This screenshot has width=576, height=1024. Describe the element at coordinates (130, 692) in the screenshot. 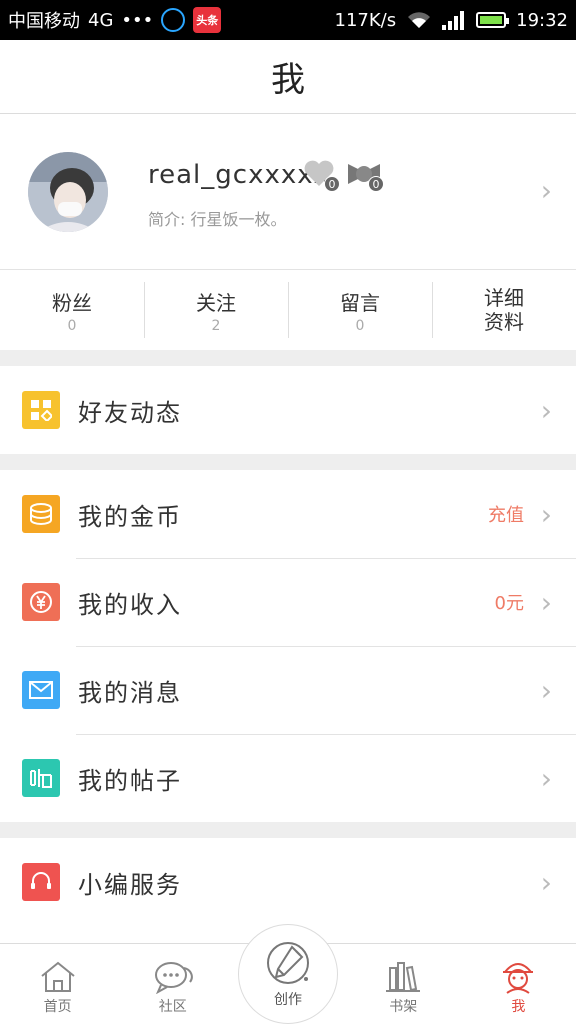

I see `menu-item-label: 我的消息` at that location.